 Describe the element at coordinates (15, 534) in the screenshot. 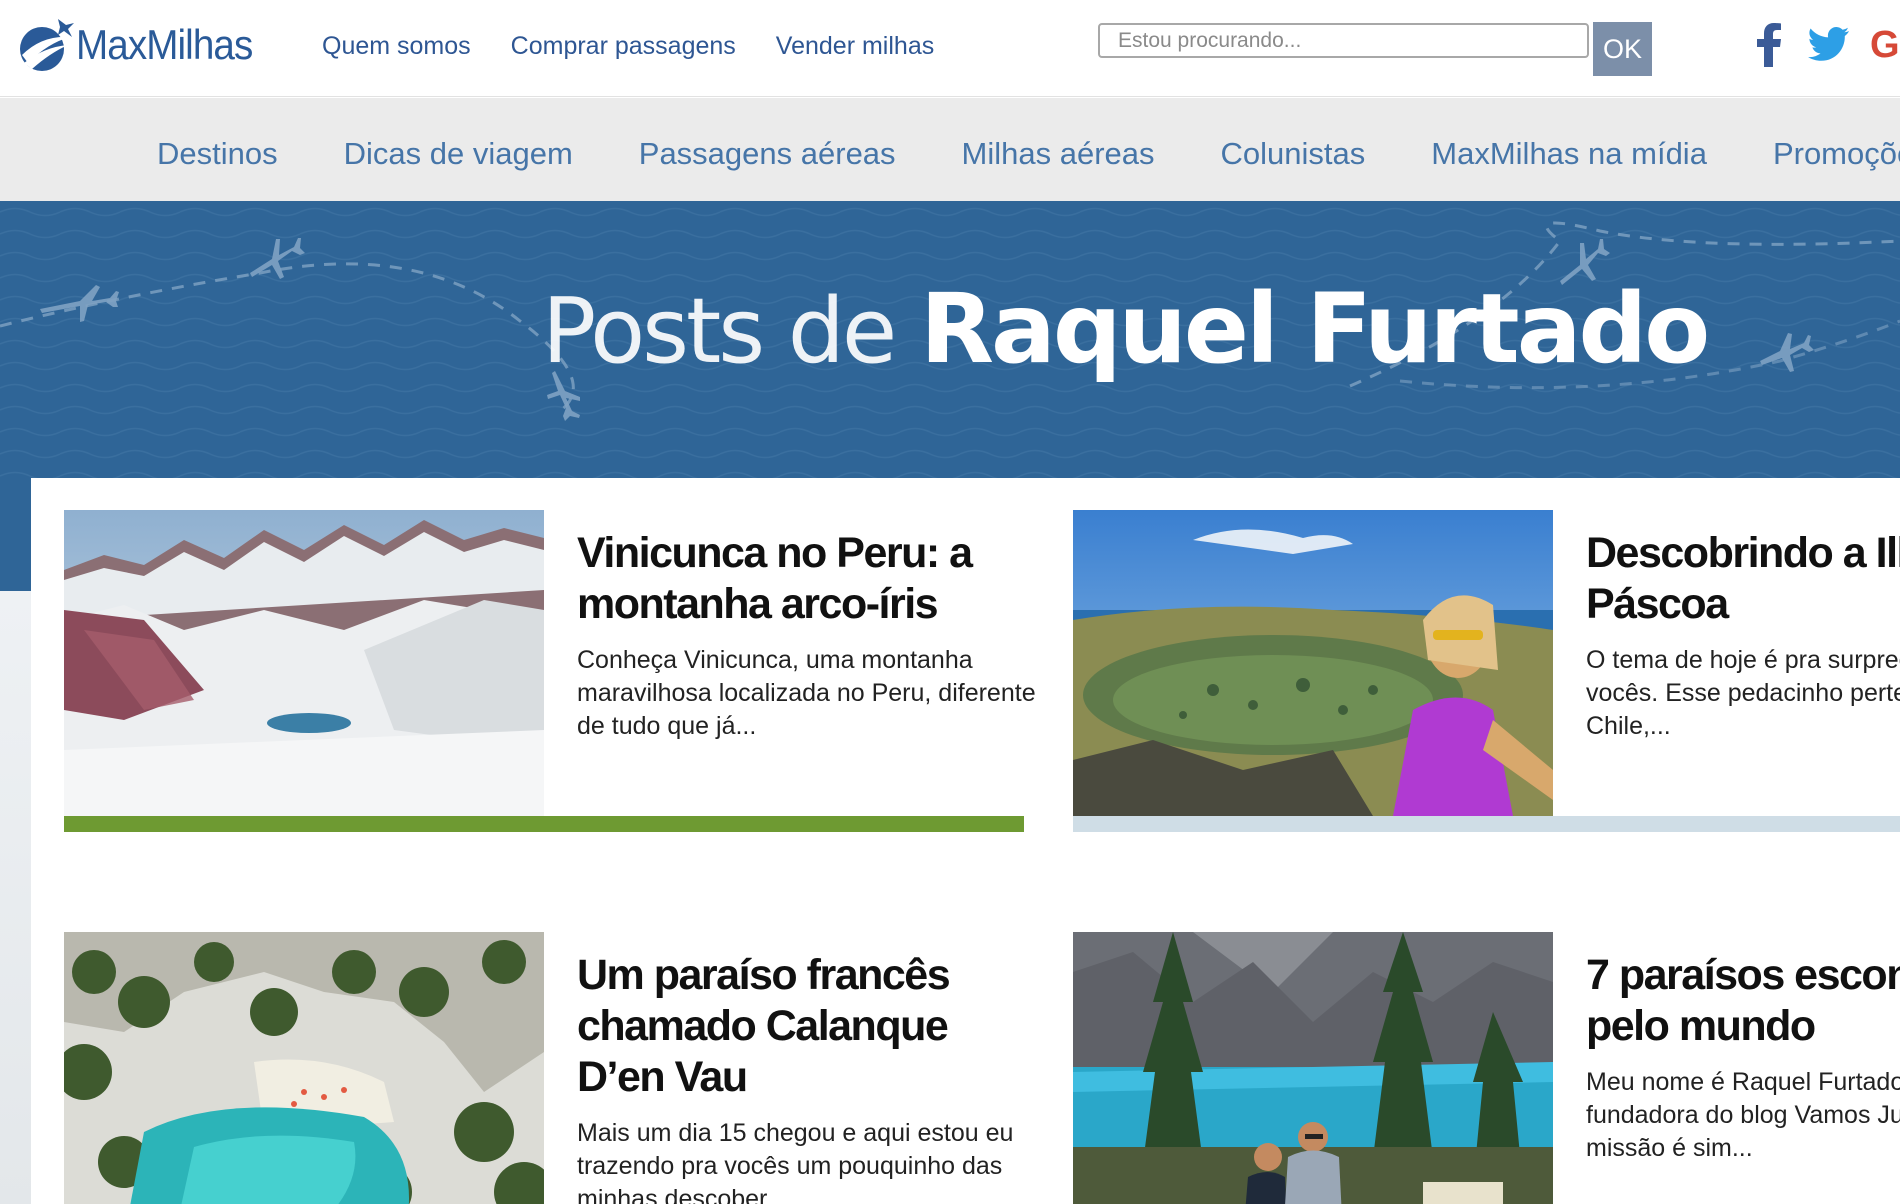

I see `hero-left-edge` at that location.